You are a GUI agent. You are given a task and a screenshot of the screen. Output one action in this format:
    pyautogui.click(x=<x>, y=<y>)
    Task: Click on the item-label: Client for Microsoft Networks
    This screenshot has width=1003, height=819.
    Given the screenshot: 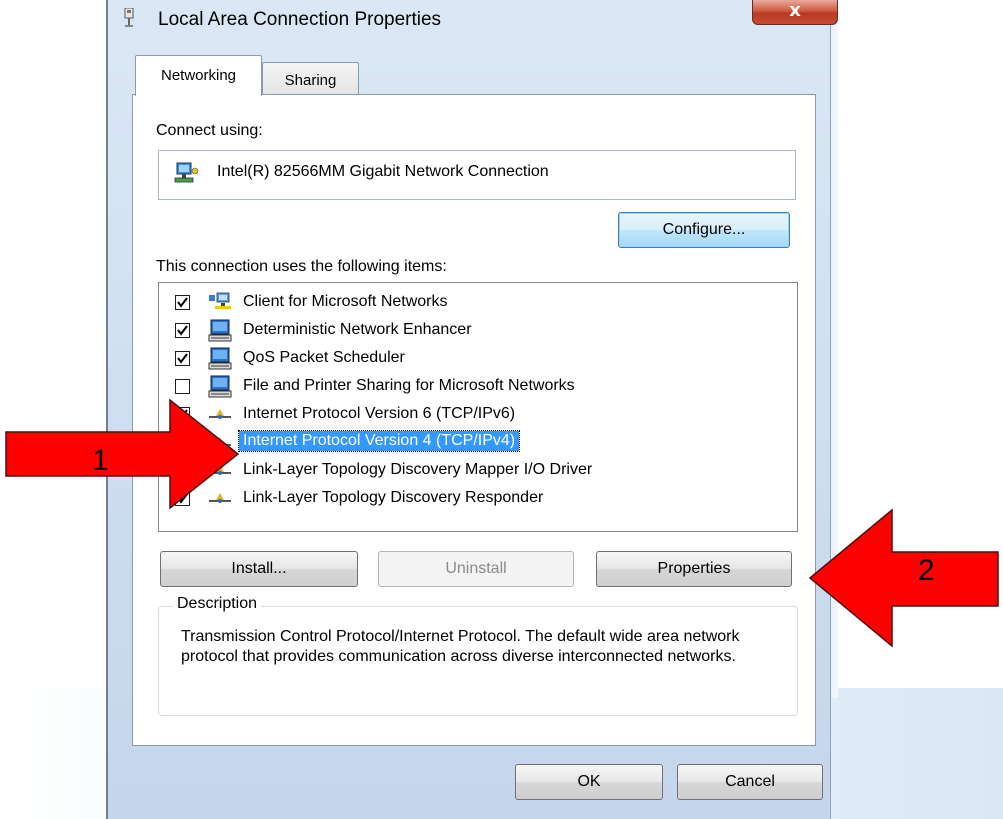 What is the action you would take?
    pyautogui.click(x=345, y=301)
    